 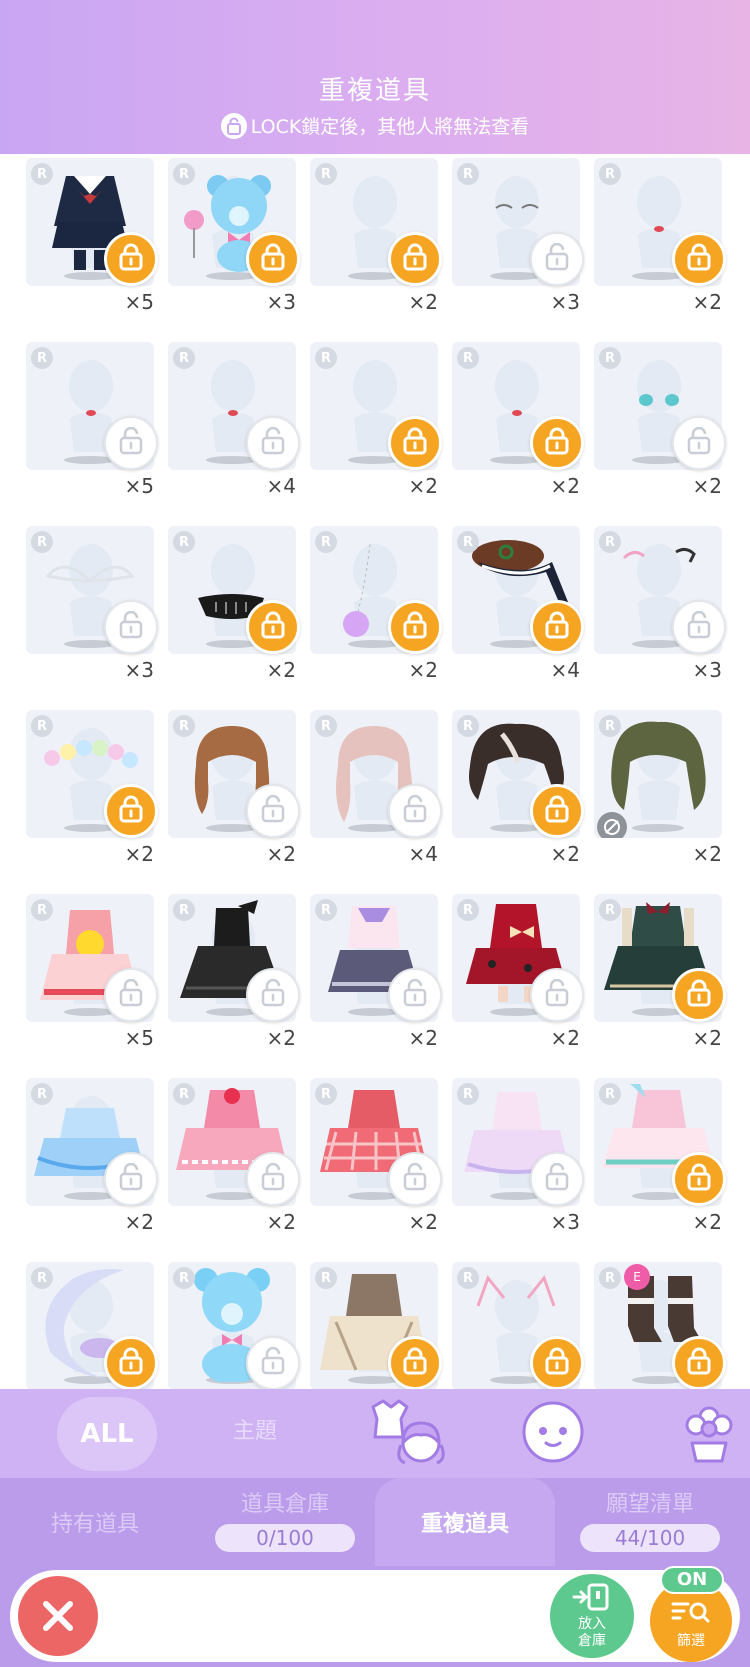 I want to click on lock-icon, so click(x=233, y=125).